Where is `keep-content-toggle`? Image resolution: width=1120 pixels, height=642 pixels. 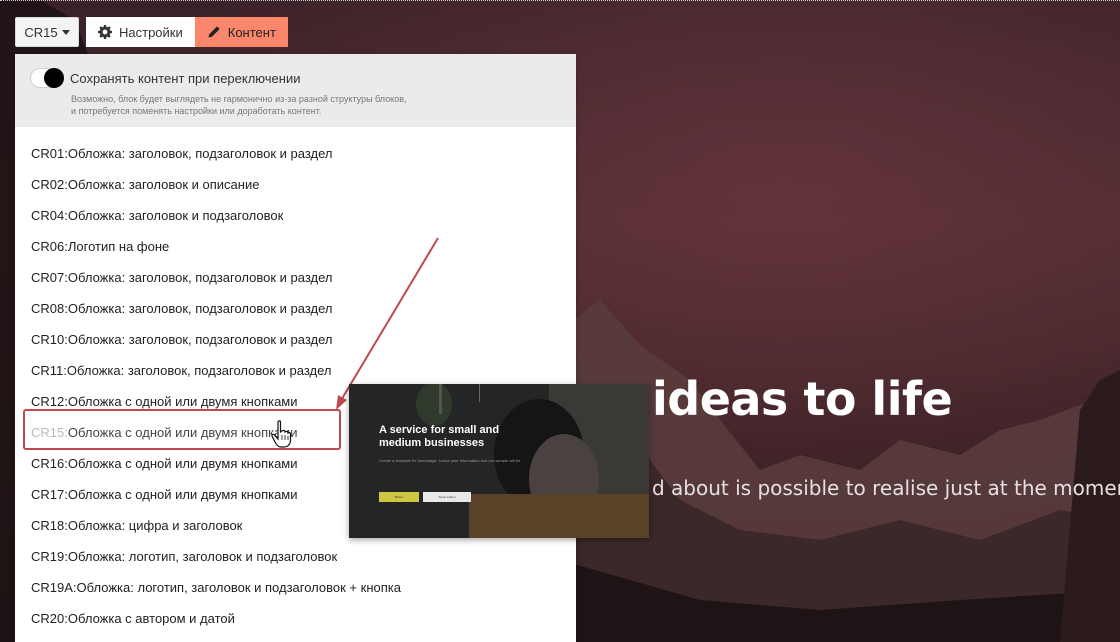 keep-content-toggle is located at coordinates (47, 78).